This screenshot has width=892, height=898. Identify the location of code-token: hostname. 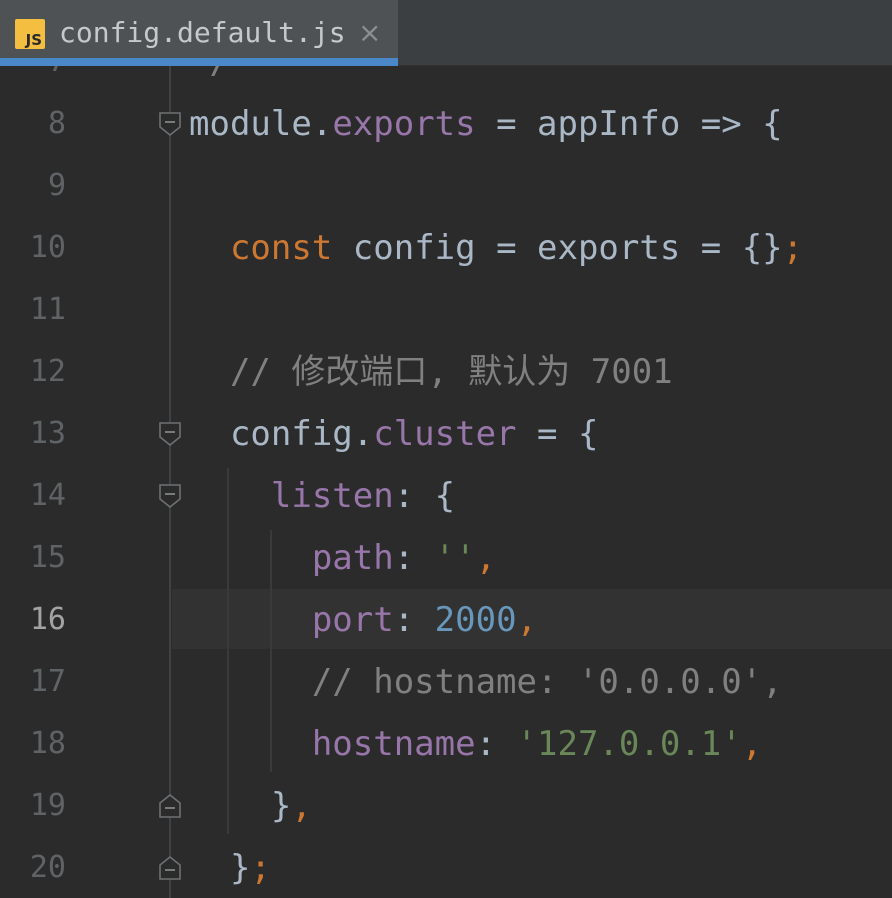
(393, 744).